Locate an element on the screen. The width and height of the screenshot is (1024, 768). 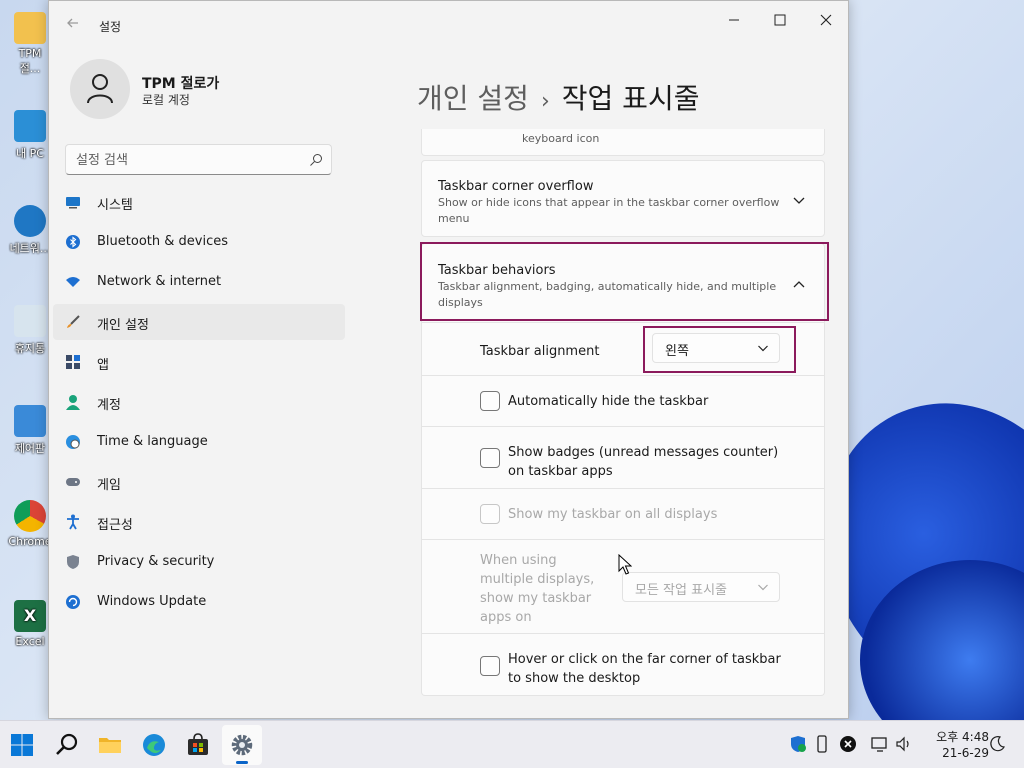
brush-icon is located at coordinates (73, 321).